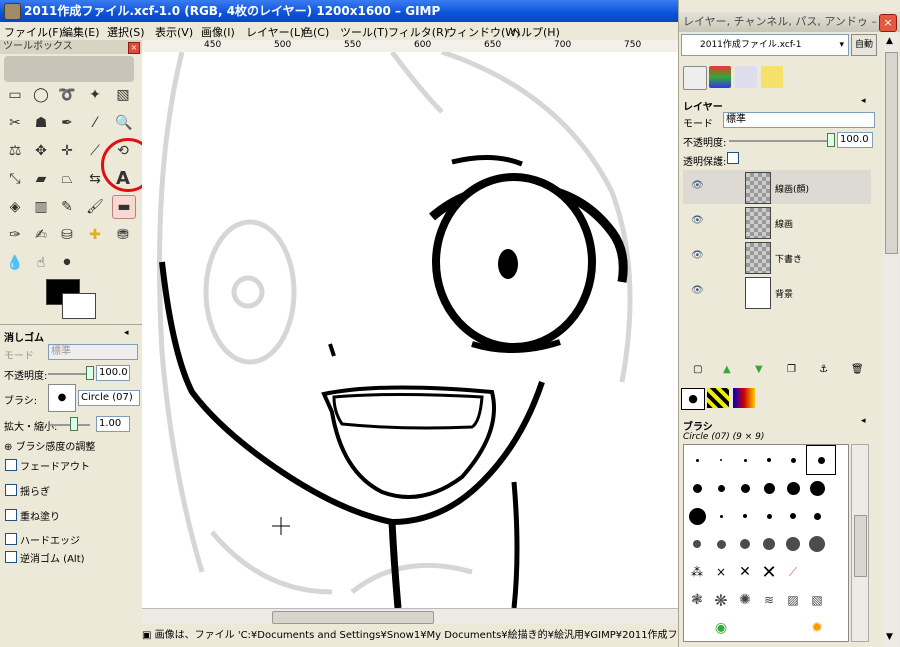  What do you see at coordinates (889, 637) in the screenshot?
I see `scroll-down-icon: ▼` at bounding box center [889, 637].